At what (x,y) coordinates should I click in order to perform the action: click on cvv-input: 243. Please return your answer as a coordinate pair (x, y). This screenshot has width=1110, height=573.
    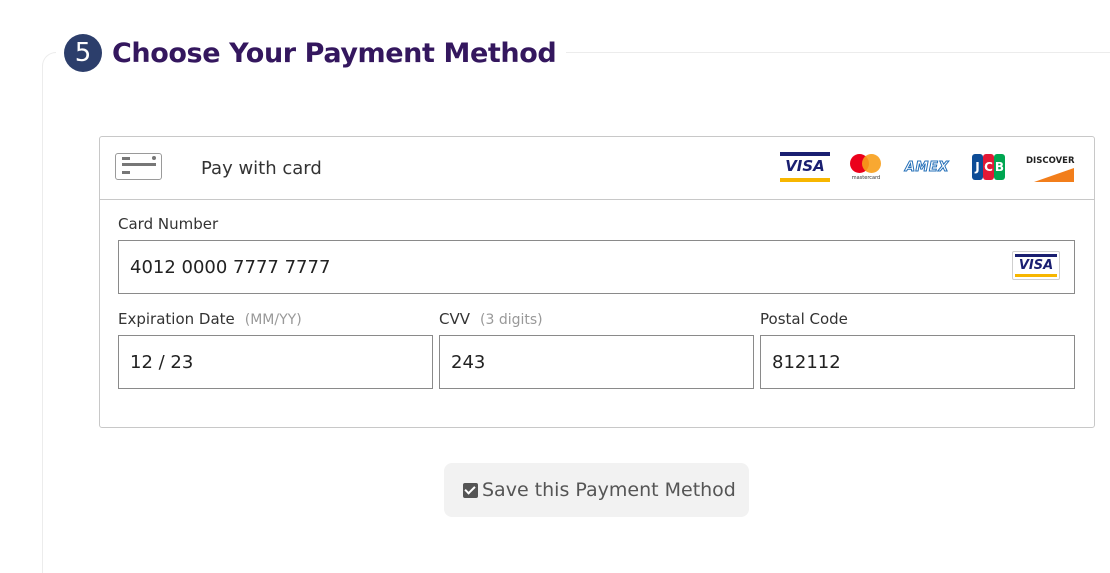
    Looking at the image, I should click on (596, 362).